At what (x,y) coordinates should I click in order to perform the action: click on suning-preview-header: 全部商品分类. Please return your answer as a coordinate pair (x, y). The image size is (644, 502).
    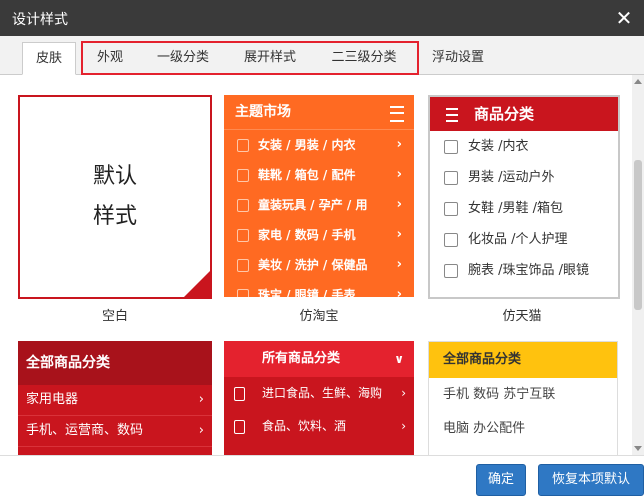
    Looking at the image, I should click on (523, 360).